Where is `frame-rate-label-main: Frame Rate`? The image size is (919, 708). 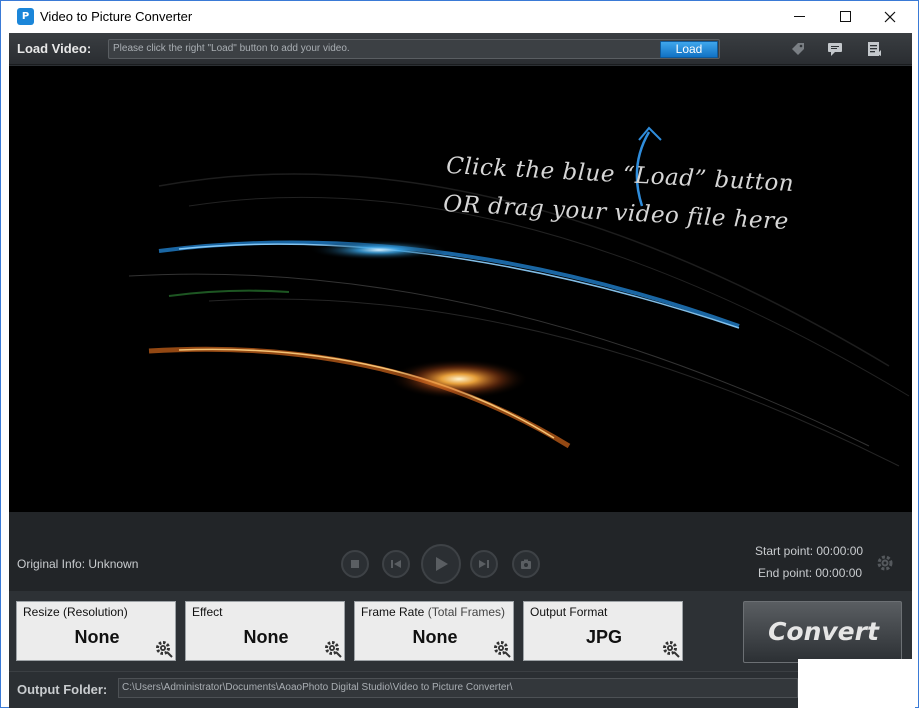
frame-rate-label-main: Frame Rate is located at coordinates (393, 612).